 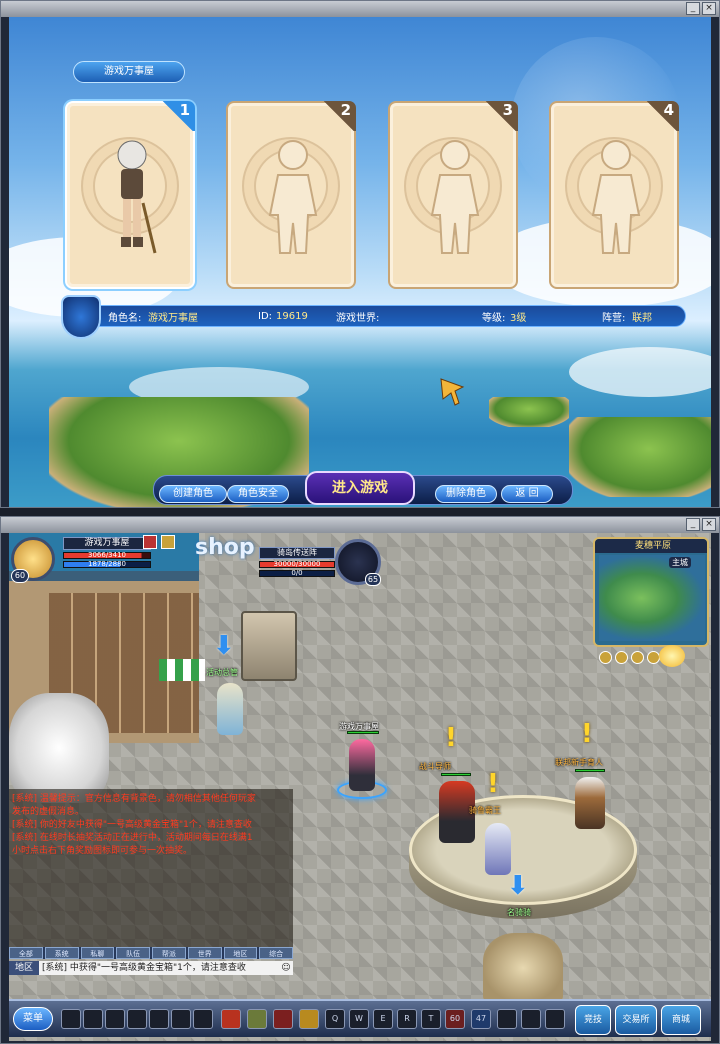 What do you see at coordinates (593, 1020) in the screenshot?
I see `arena-button: 竞技` at bounding box center [593, 1020].